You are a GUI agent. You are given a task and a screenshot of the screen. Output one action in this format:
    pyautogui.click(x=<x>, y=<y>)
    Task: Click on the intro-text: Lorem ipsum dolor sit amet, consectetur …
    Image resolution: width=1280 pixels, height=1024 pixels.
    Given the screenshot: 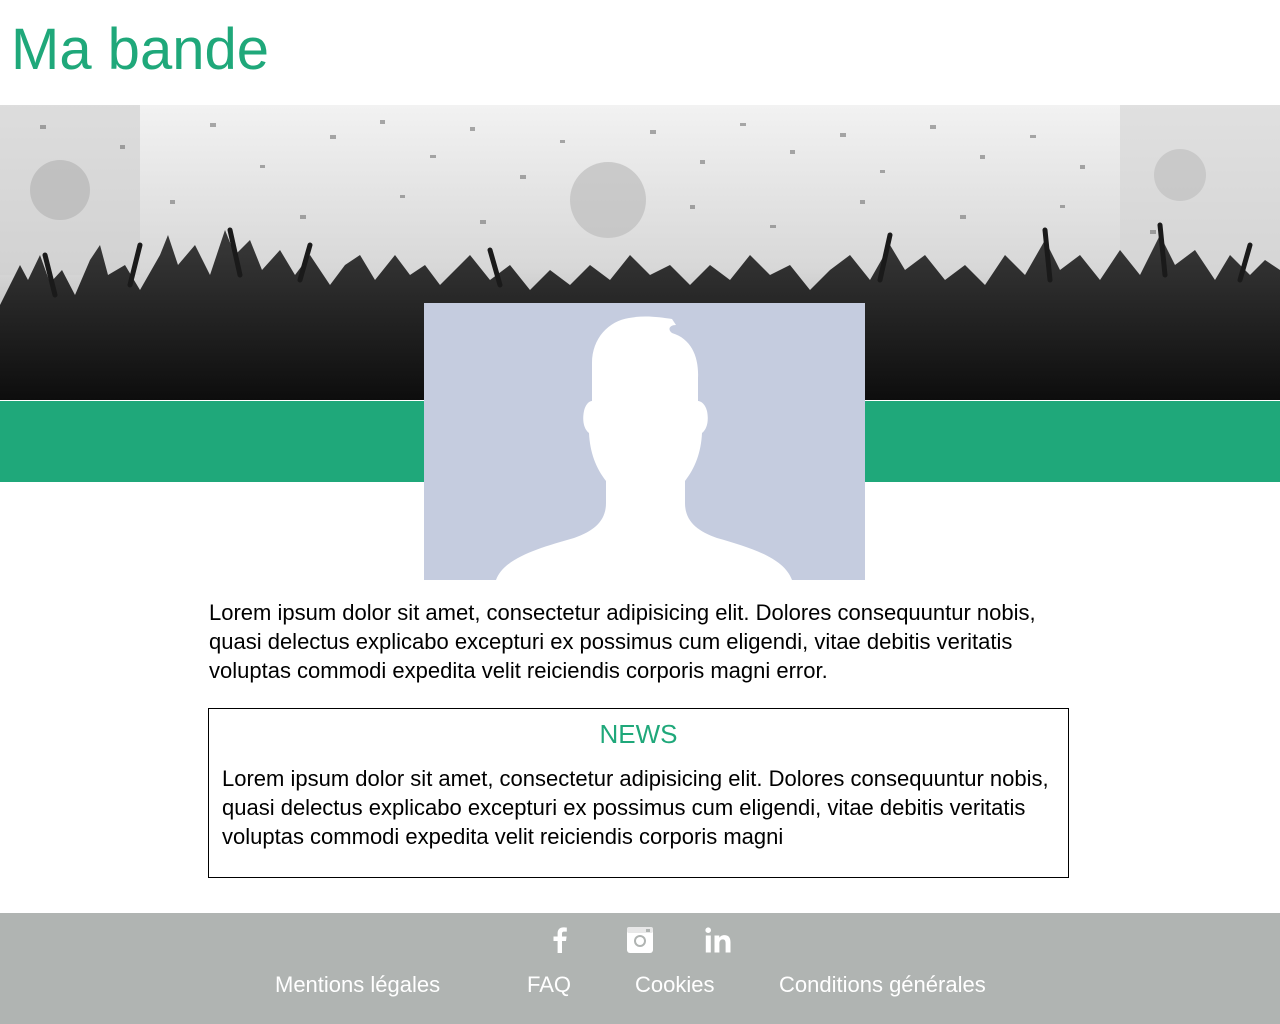 What is the action you would take?
    pyautogui.click(x=622, y=641)
    